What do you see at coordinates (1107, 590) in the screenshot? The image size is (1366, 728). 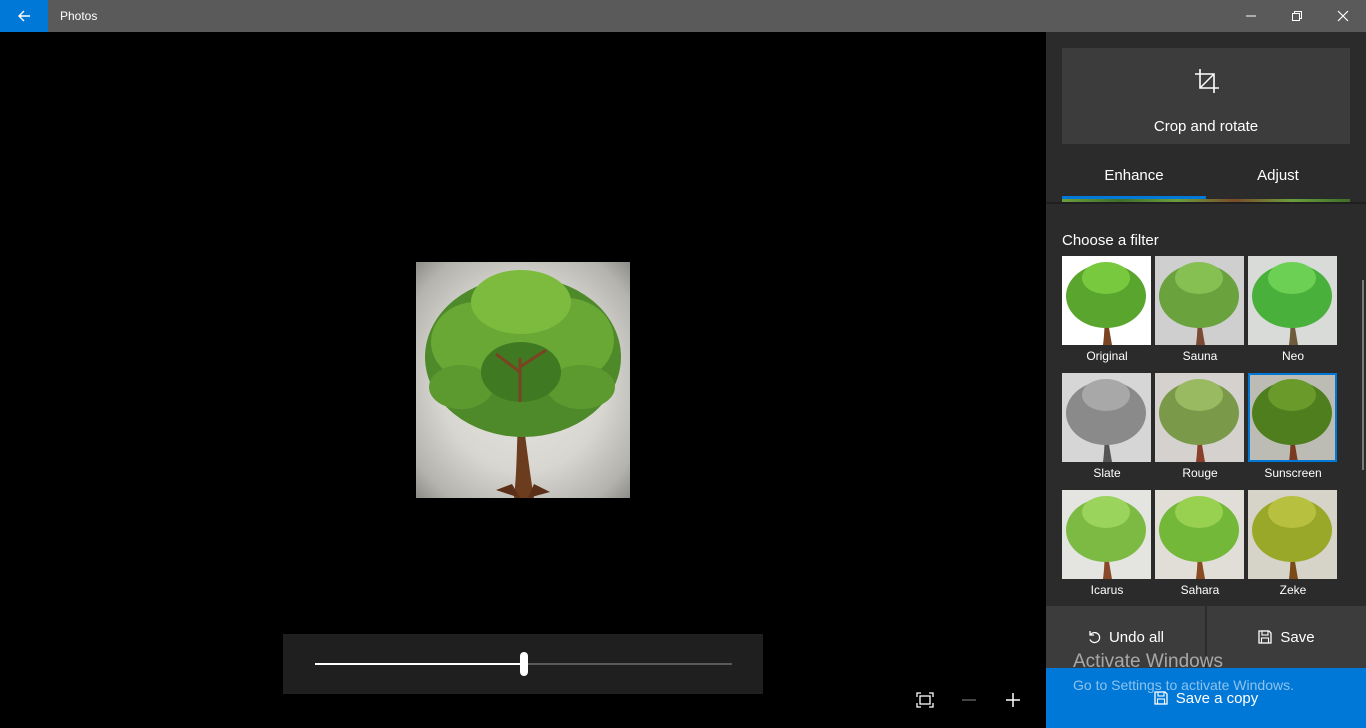 I see `filter-label: Icarus` at bounding box center [1107, 590].